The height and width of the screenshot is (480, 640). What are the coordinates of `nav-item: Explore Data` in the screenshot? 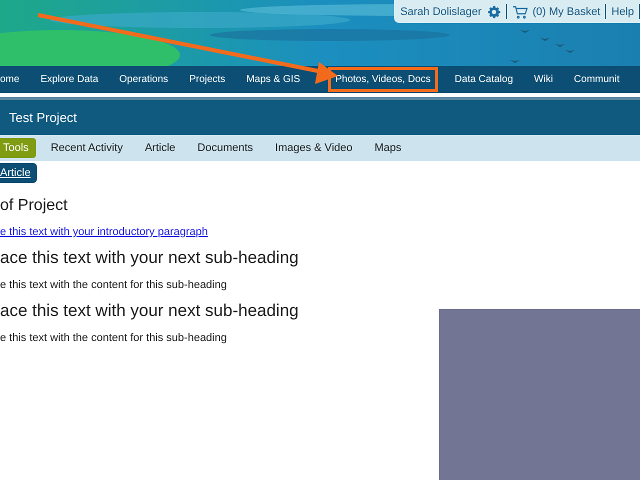 It's located at (69, 79).